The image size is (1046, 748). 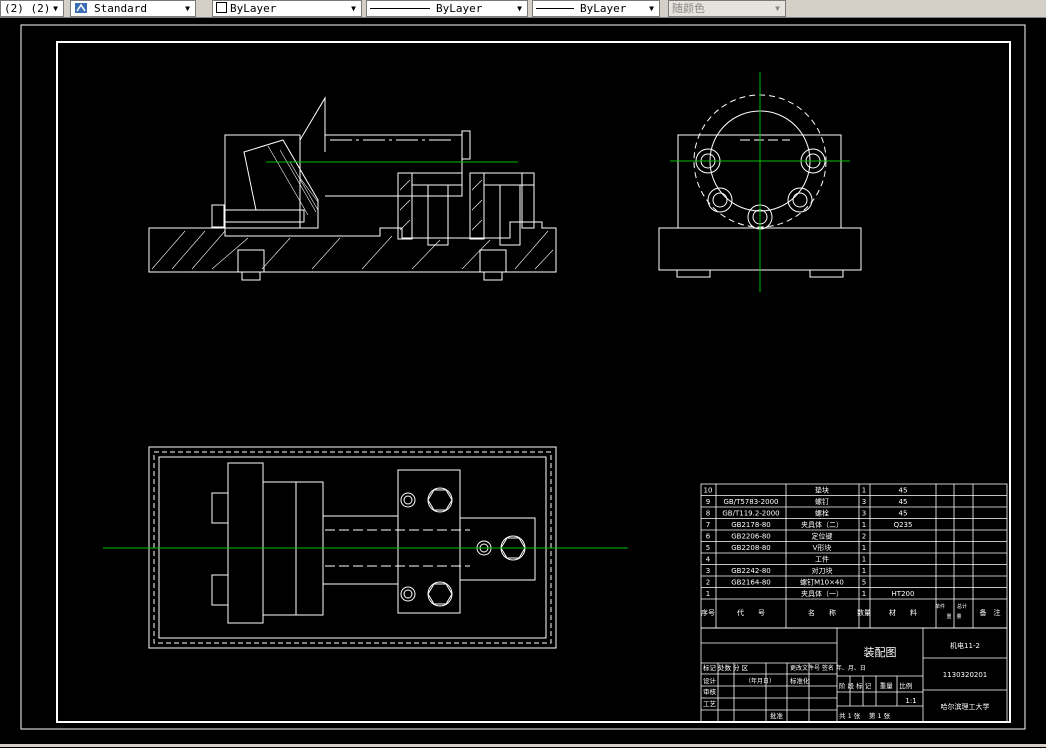 I want to click on parts-cell-code: GB/T5783-2000, so click(x=750, y=502).